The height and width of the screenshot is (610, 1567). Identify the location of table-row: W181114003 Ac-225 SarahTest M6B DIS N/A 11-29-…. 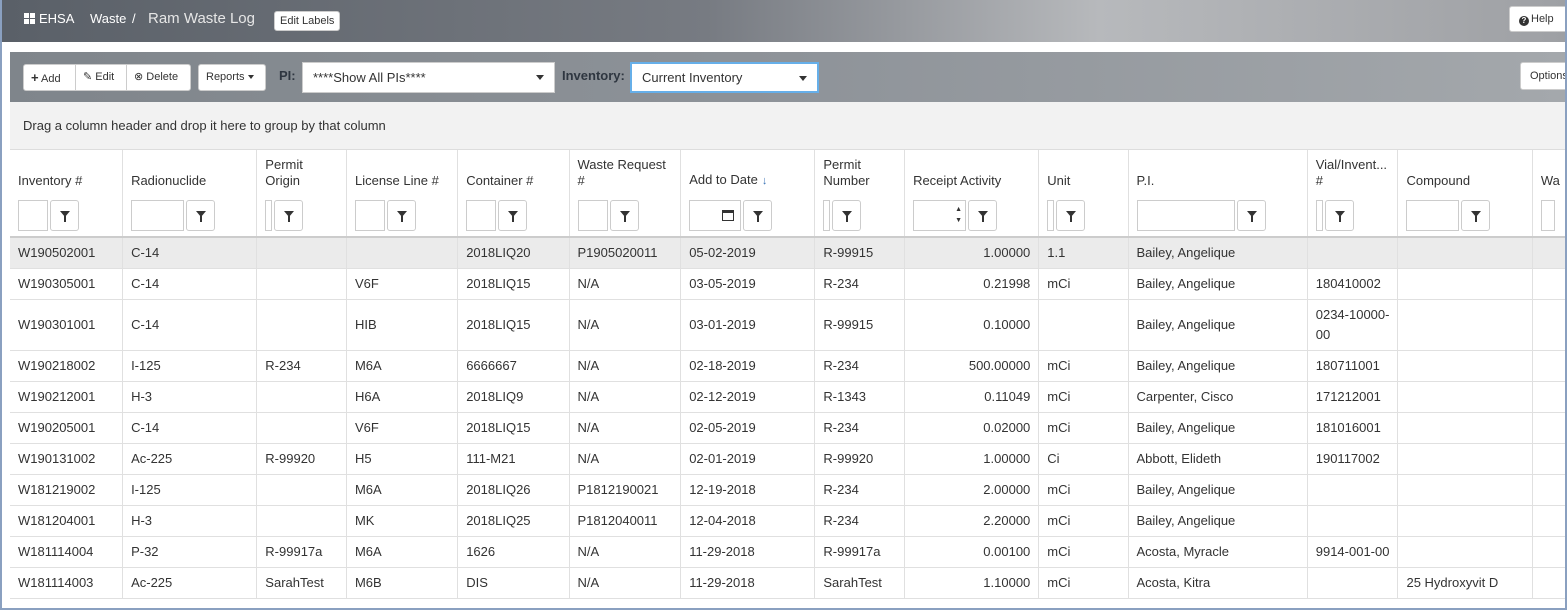
(787, 583).